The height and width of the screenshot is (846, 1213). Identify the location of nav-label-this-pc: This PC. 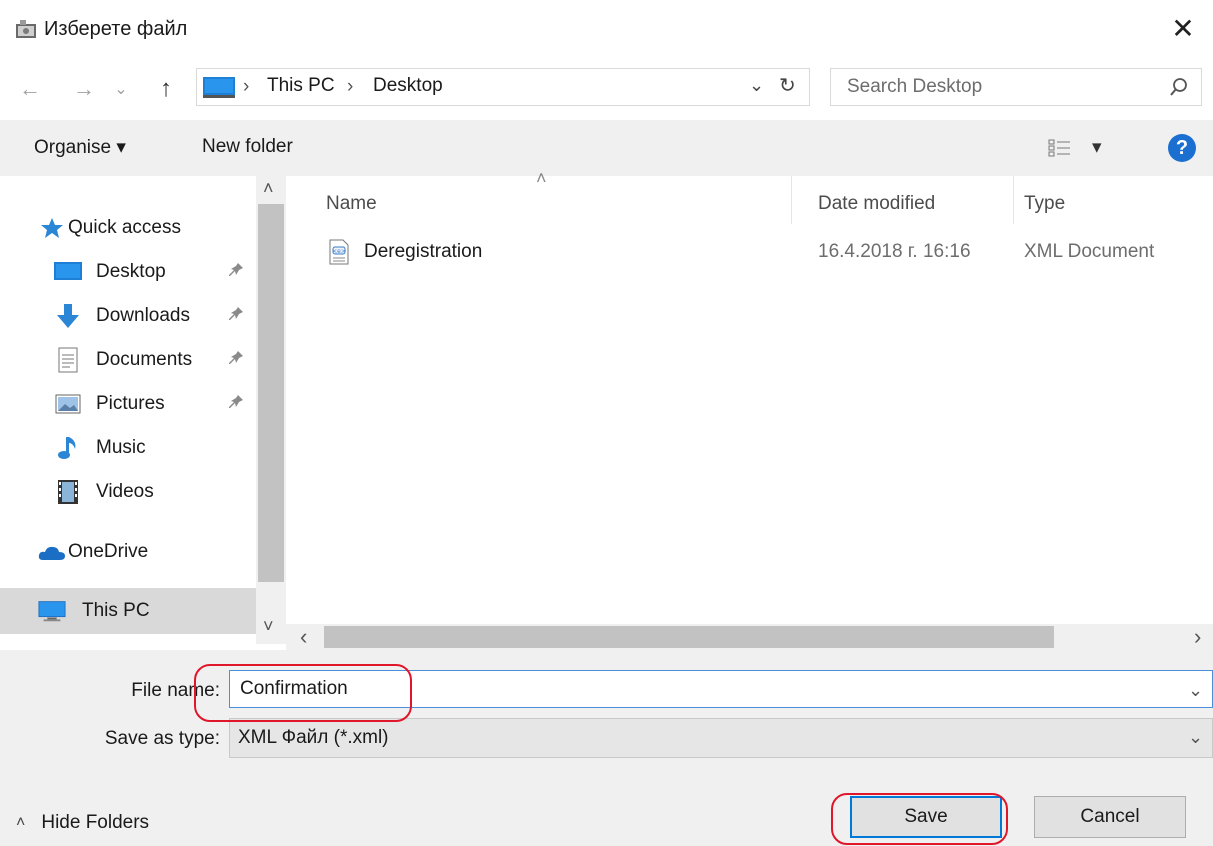
(116, 610).